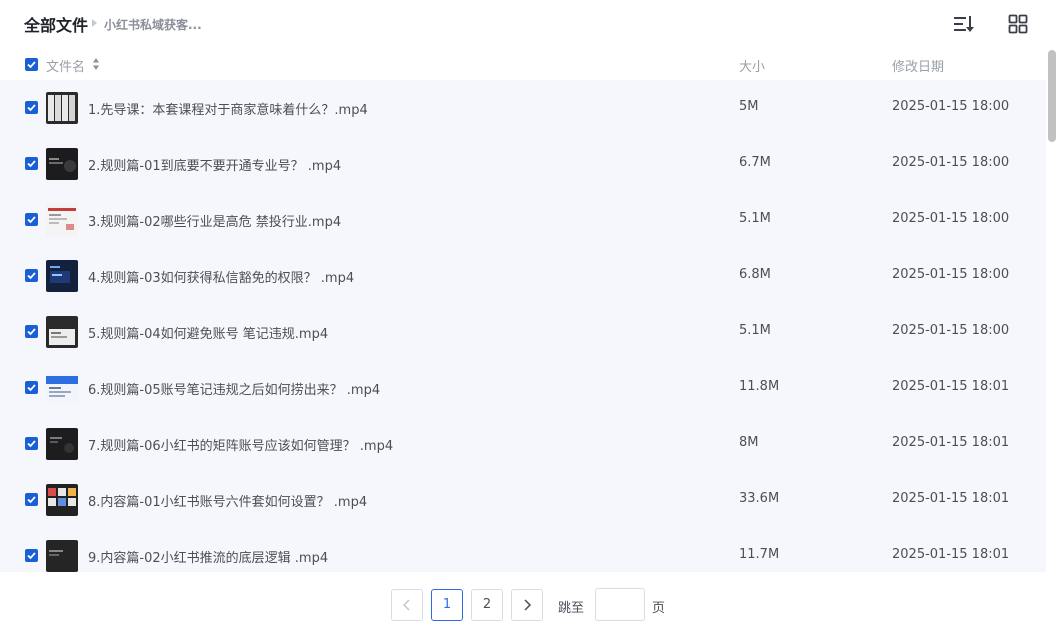 The height and width of the screenshot is (637, 1058). I want to click on page-button-2: 2, so click(487, 605).